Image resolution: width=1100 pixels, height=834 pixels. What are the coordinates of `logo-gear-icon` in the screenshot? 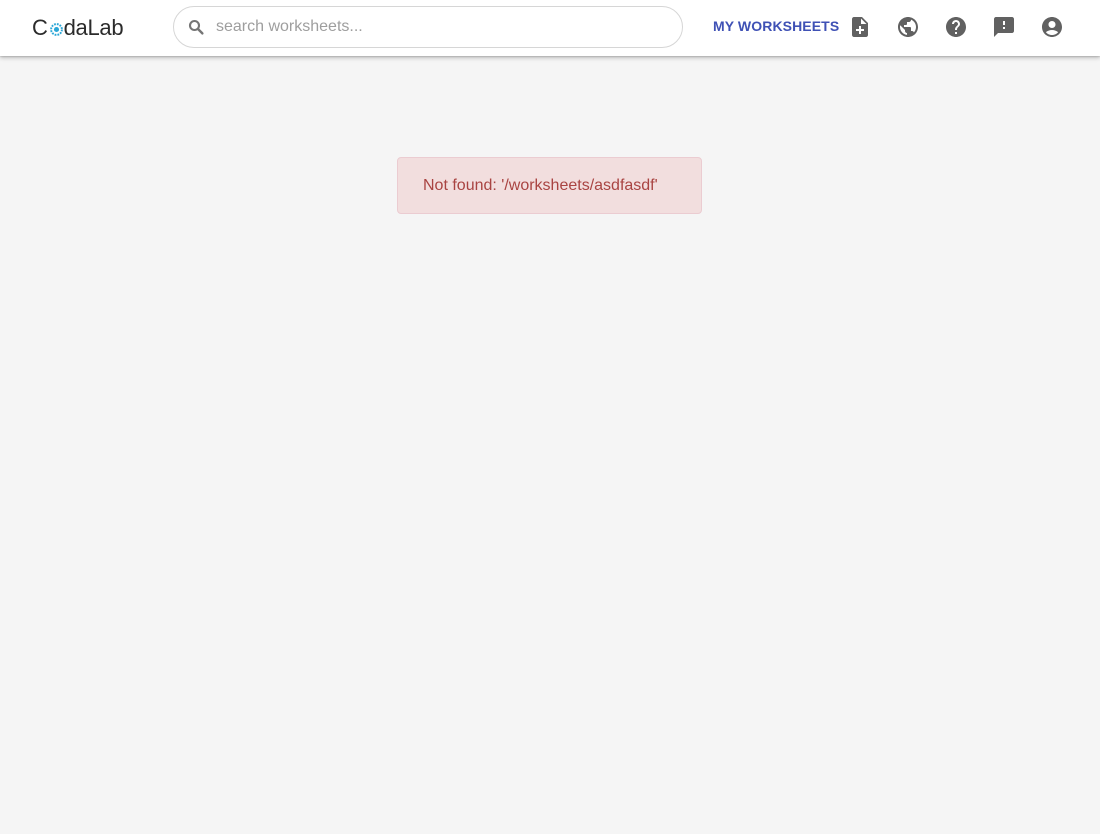 It's located at (56, 29).